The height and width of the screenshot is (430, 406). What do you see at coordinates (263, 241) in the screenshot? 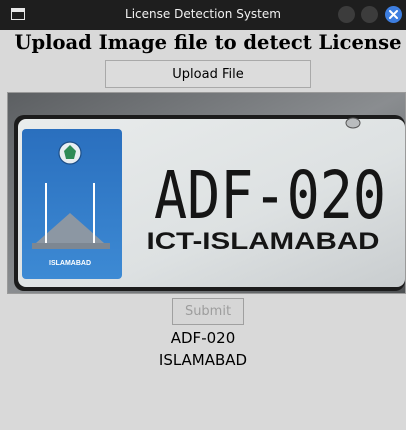
I see `plate-region-text: ICT-ISLAMABAD` at bounding box center [263, 241].